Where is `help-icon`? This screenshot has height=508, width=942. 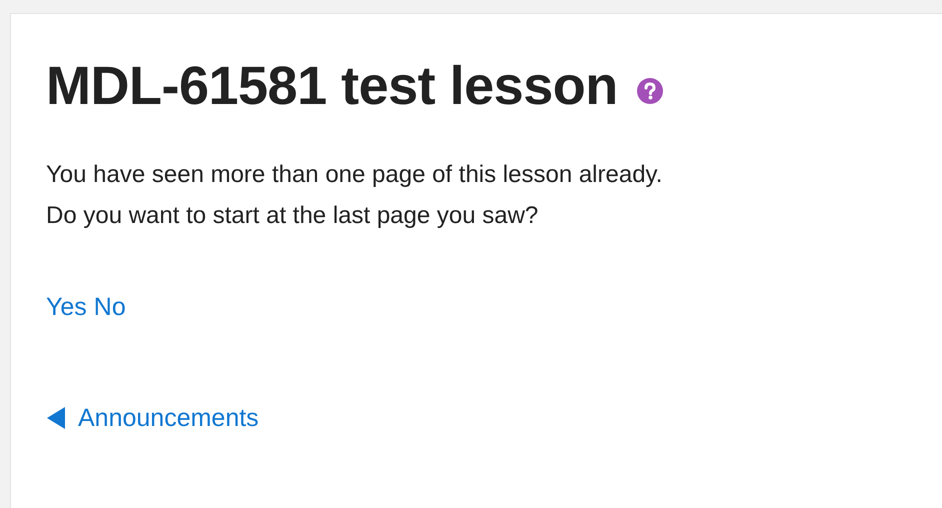
help-icon is located at coordinates (650, 91).